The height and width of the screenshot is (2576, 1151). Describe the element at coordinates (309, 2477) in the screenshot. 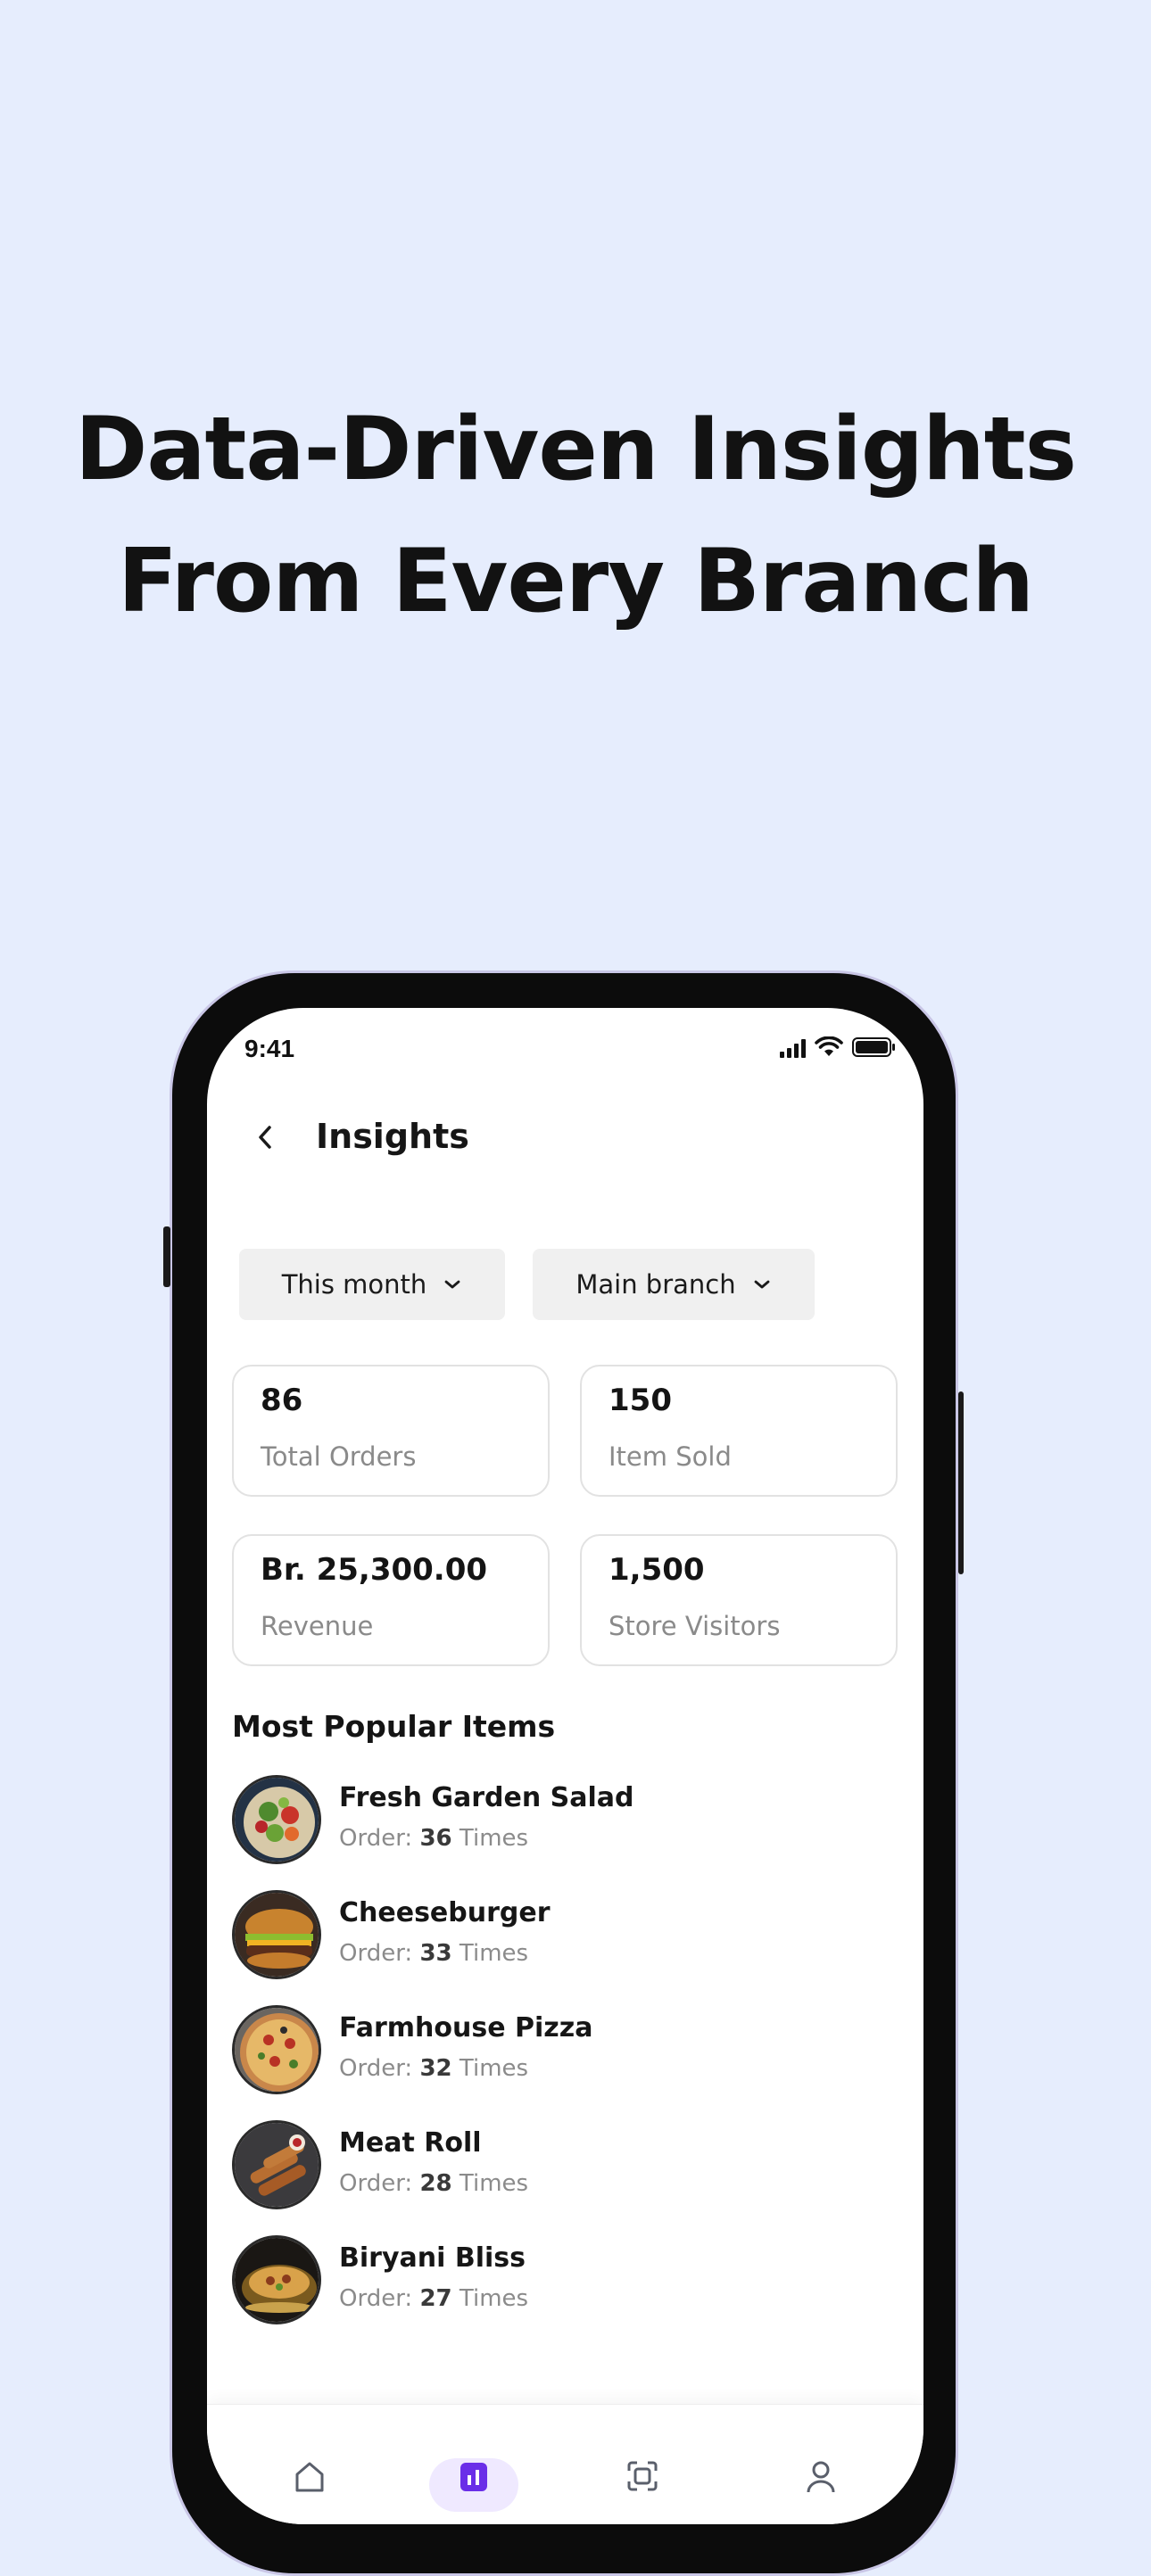

I see `home-icon` at that location.